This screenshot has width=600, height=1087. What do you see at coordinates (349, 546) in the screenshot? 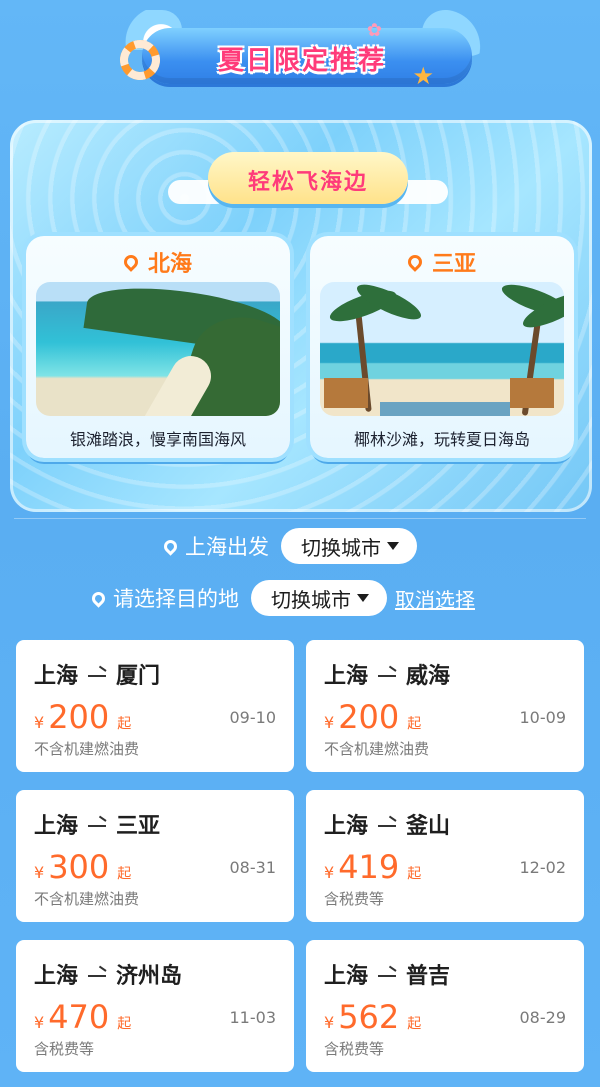
I see `switch-departure-button: 切换城市` at bounding box center [349, 546].